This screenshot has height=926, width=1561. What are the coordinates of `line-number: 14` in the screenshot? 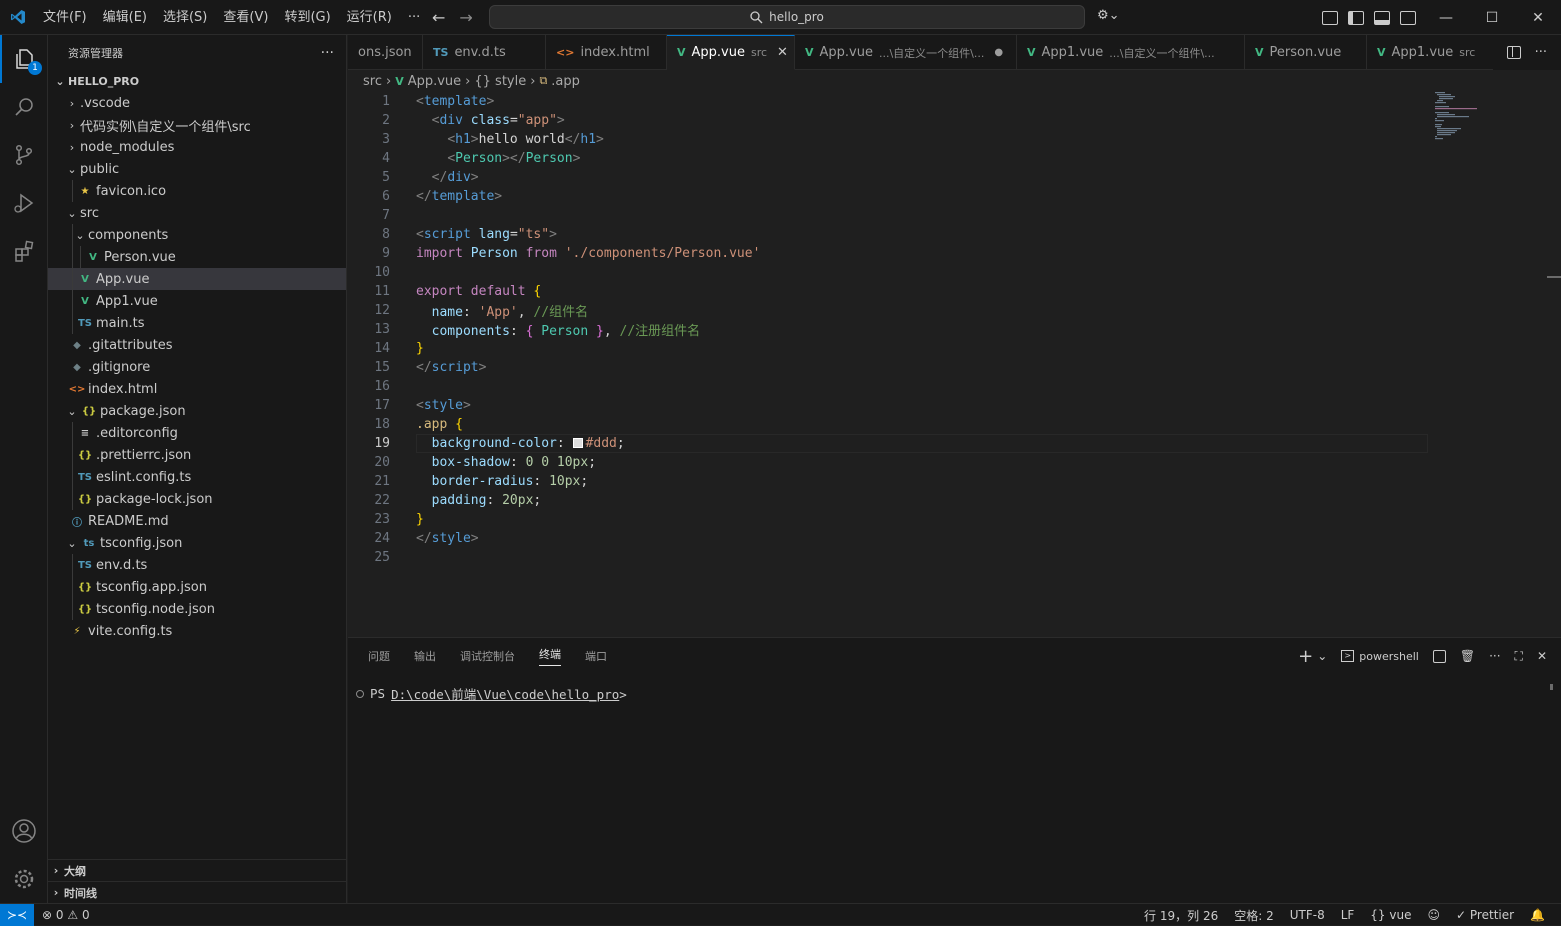 It's located at (369, 348).